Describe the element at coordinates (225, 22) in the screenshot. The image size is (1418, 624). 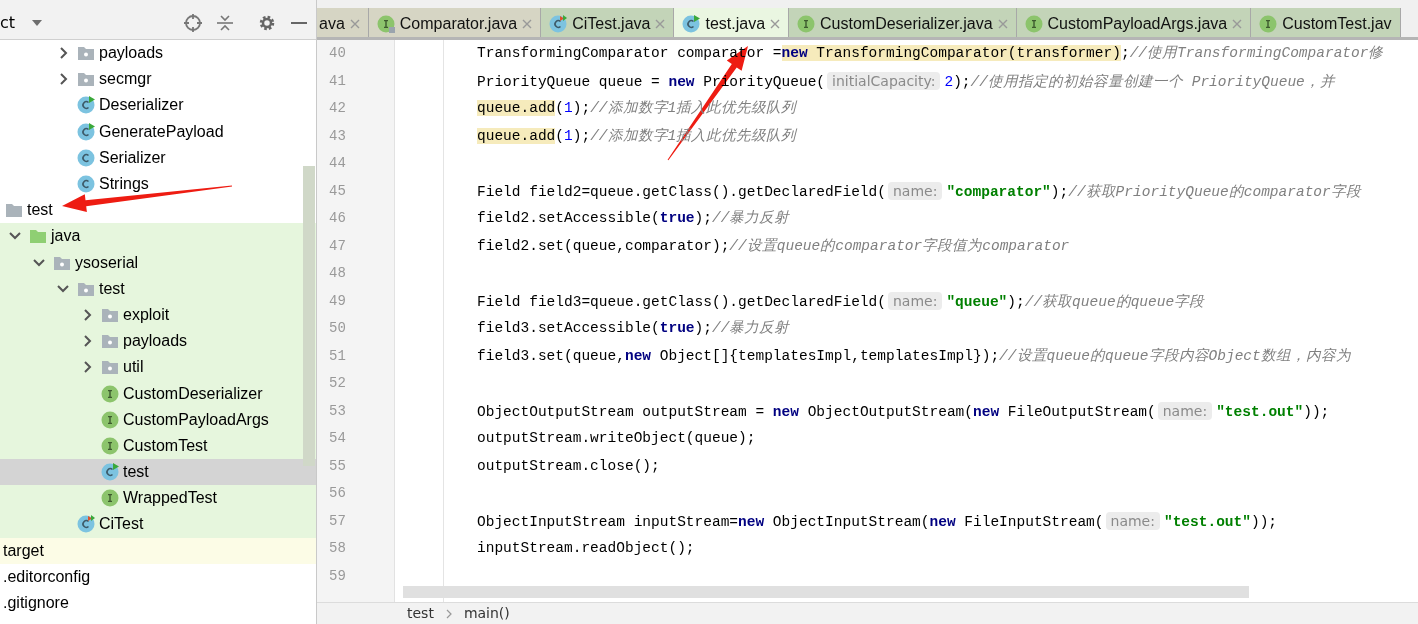
I see `collapse-icon` at that location.